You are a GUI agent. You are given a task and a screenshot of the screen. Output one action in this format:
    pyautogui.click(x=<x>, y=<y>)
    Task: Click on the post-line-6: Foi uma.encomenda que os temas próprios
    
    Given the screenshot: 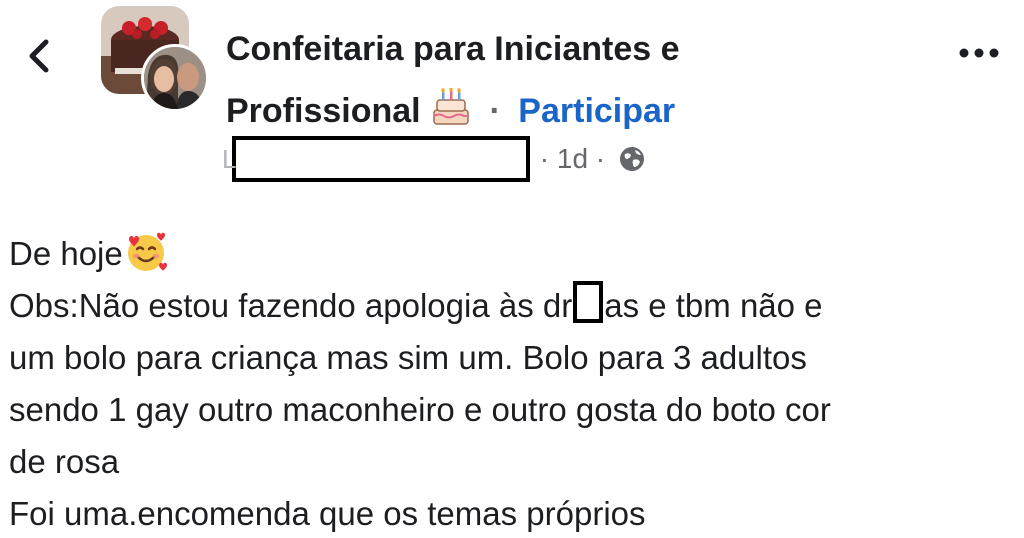 What is the action you would take?
    pyautogui.click(x=327, y=513)
    